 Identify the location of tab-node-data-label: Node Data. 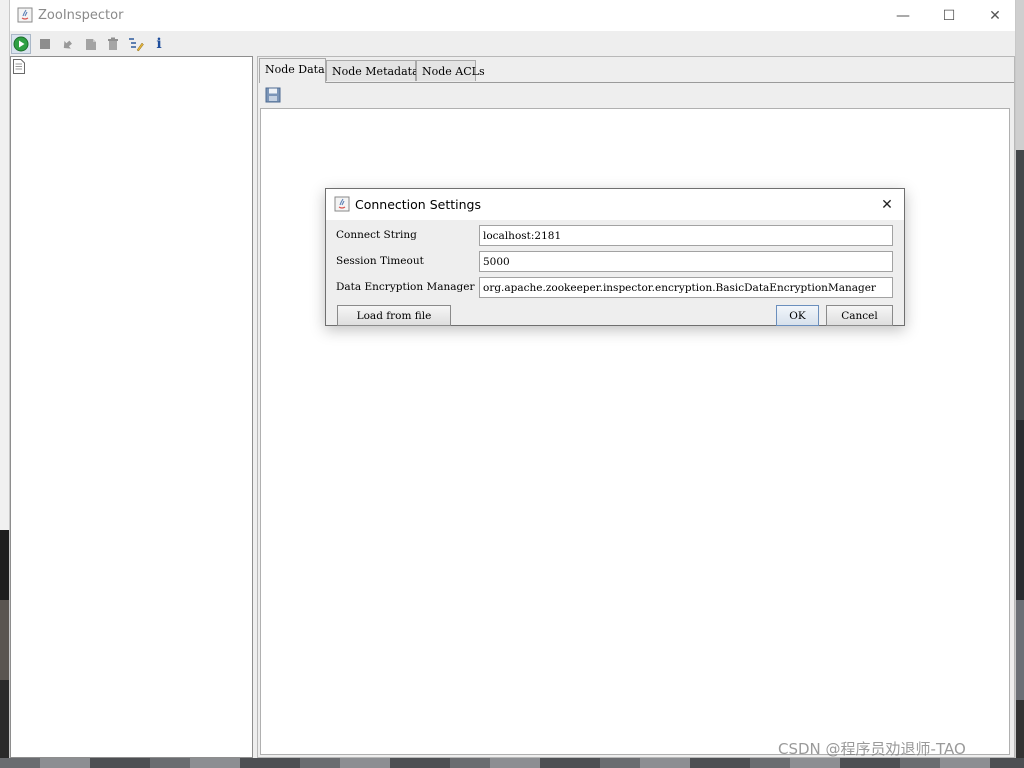
(295, 69).